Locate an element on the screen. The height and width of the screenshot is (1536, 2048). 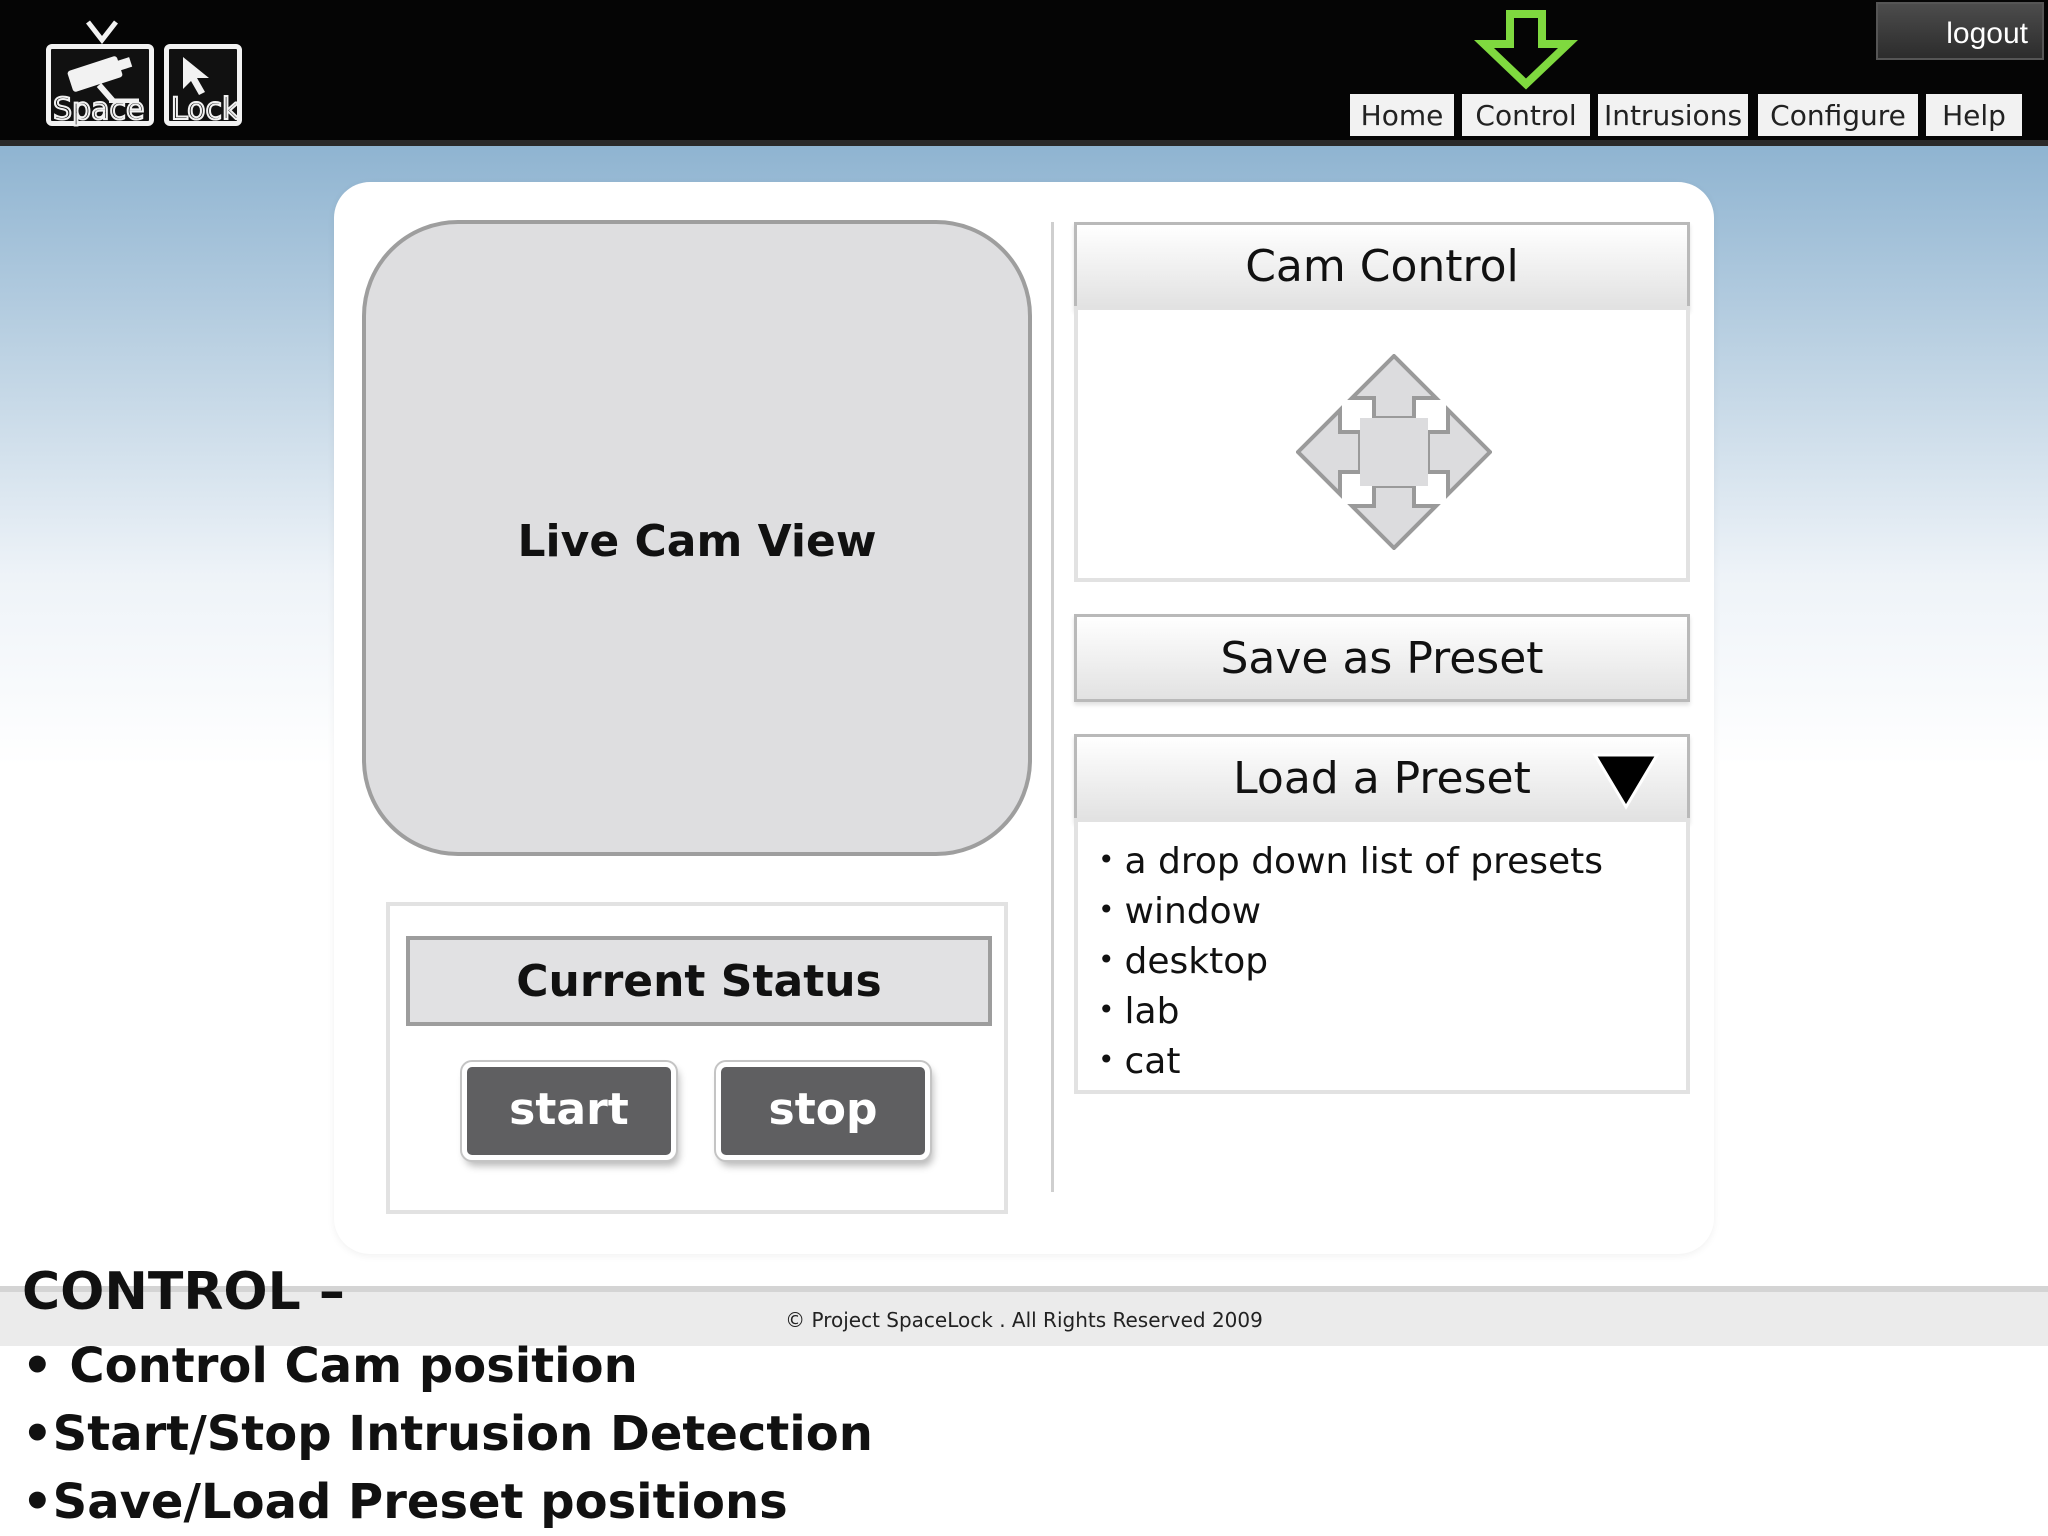
nav-control: Control is located at coordinates (1526, 115).